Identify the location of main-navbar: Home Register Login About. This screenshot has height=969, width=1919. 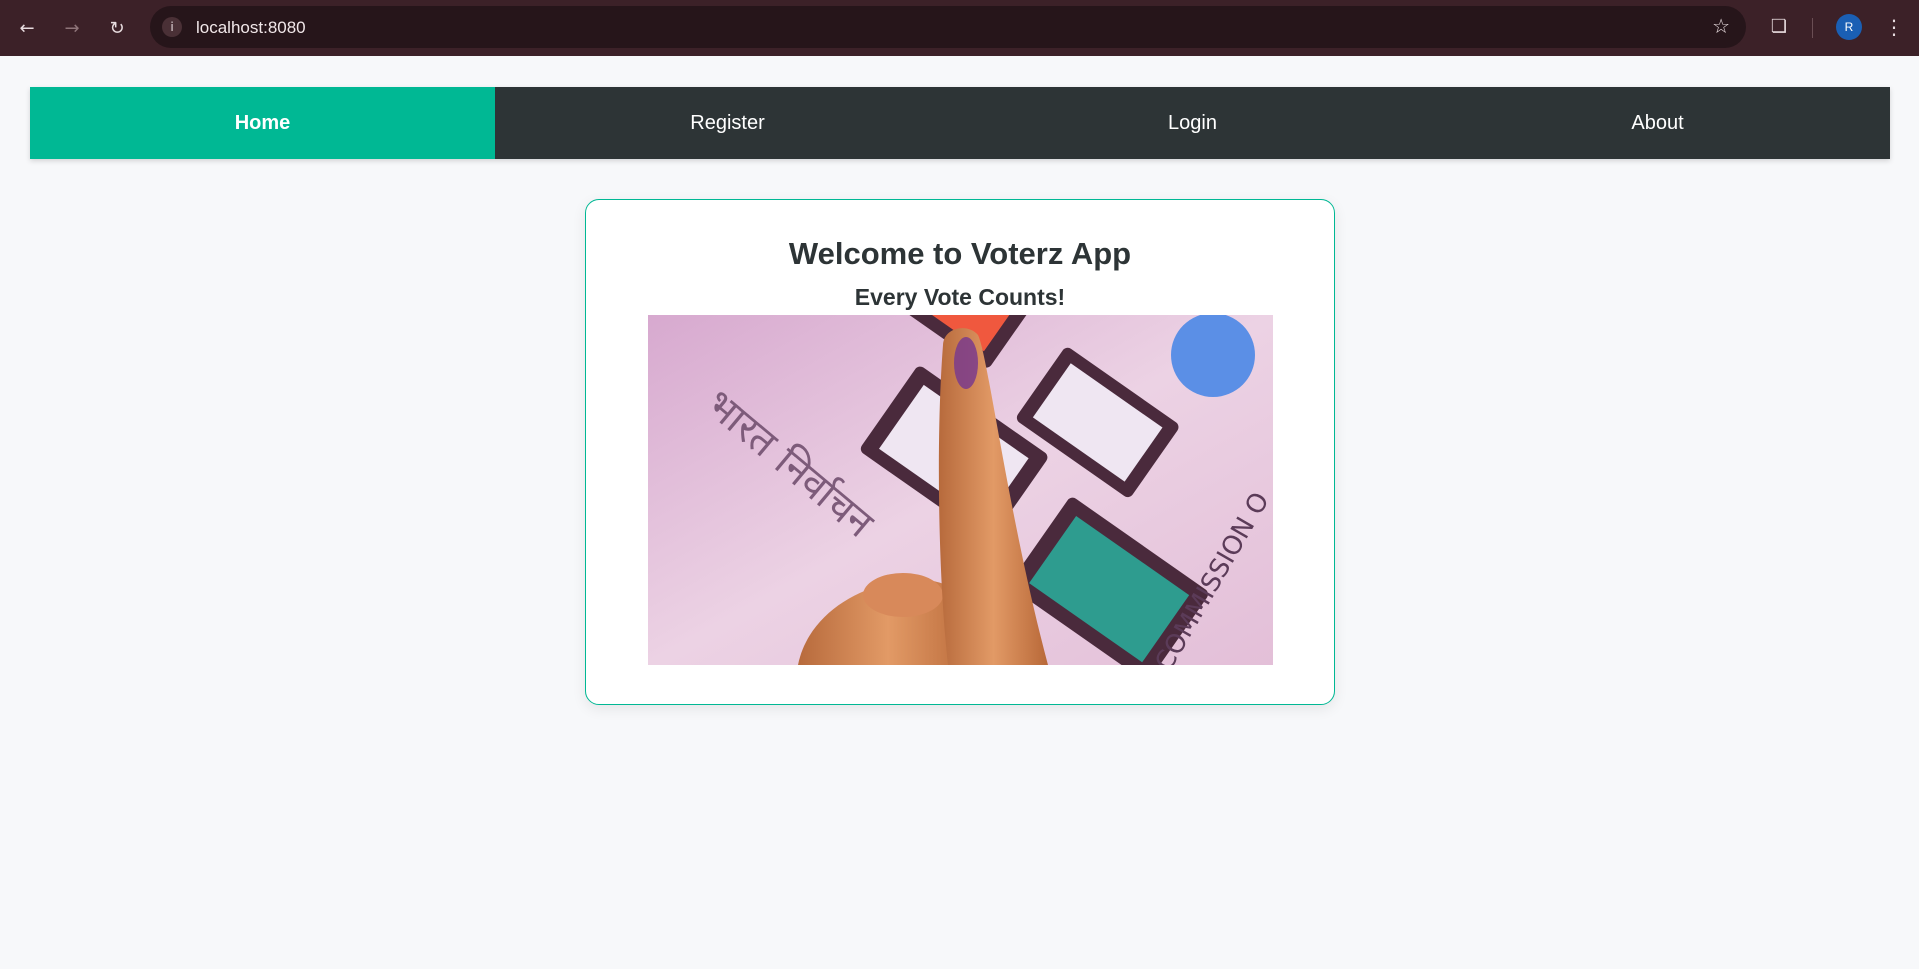
(960, 123).